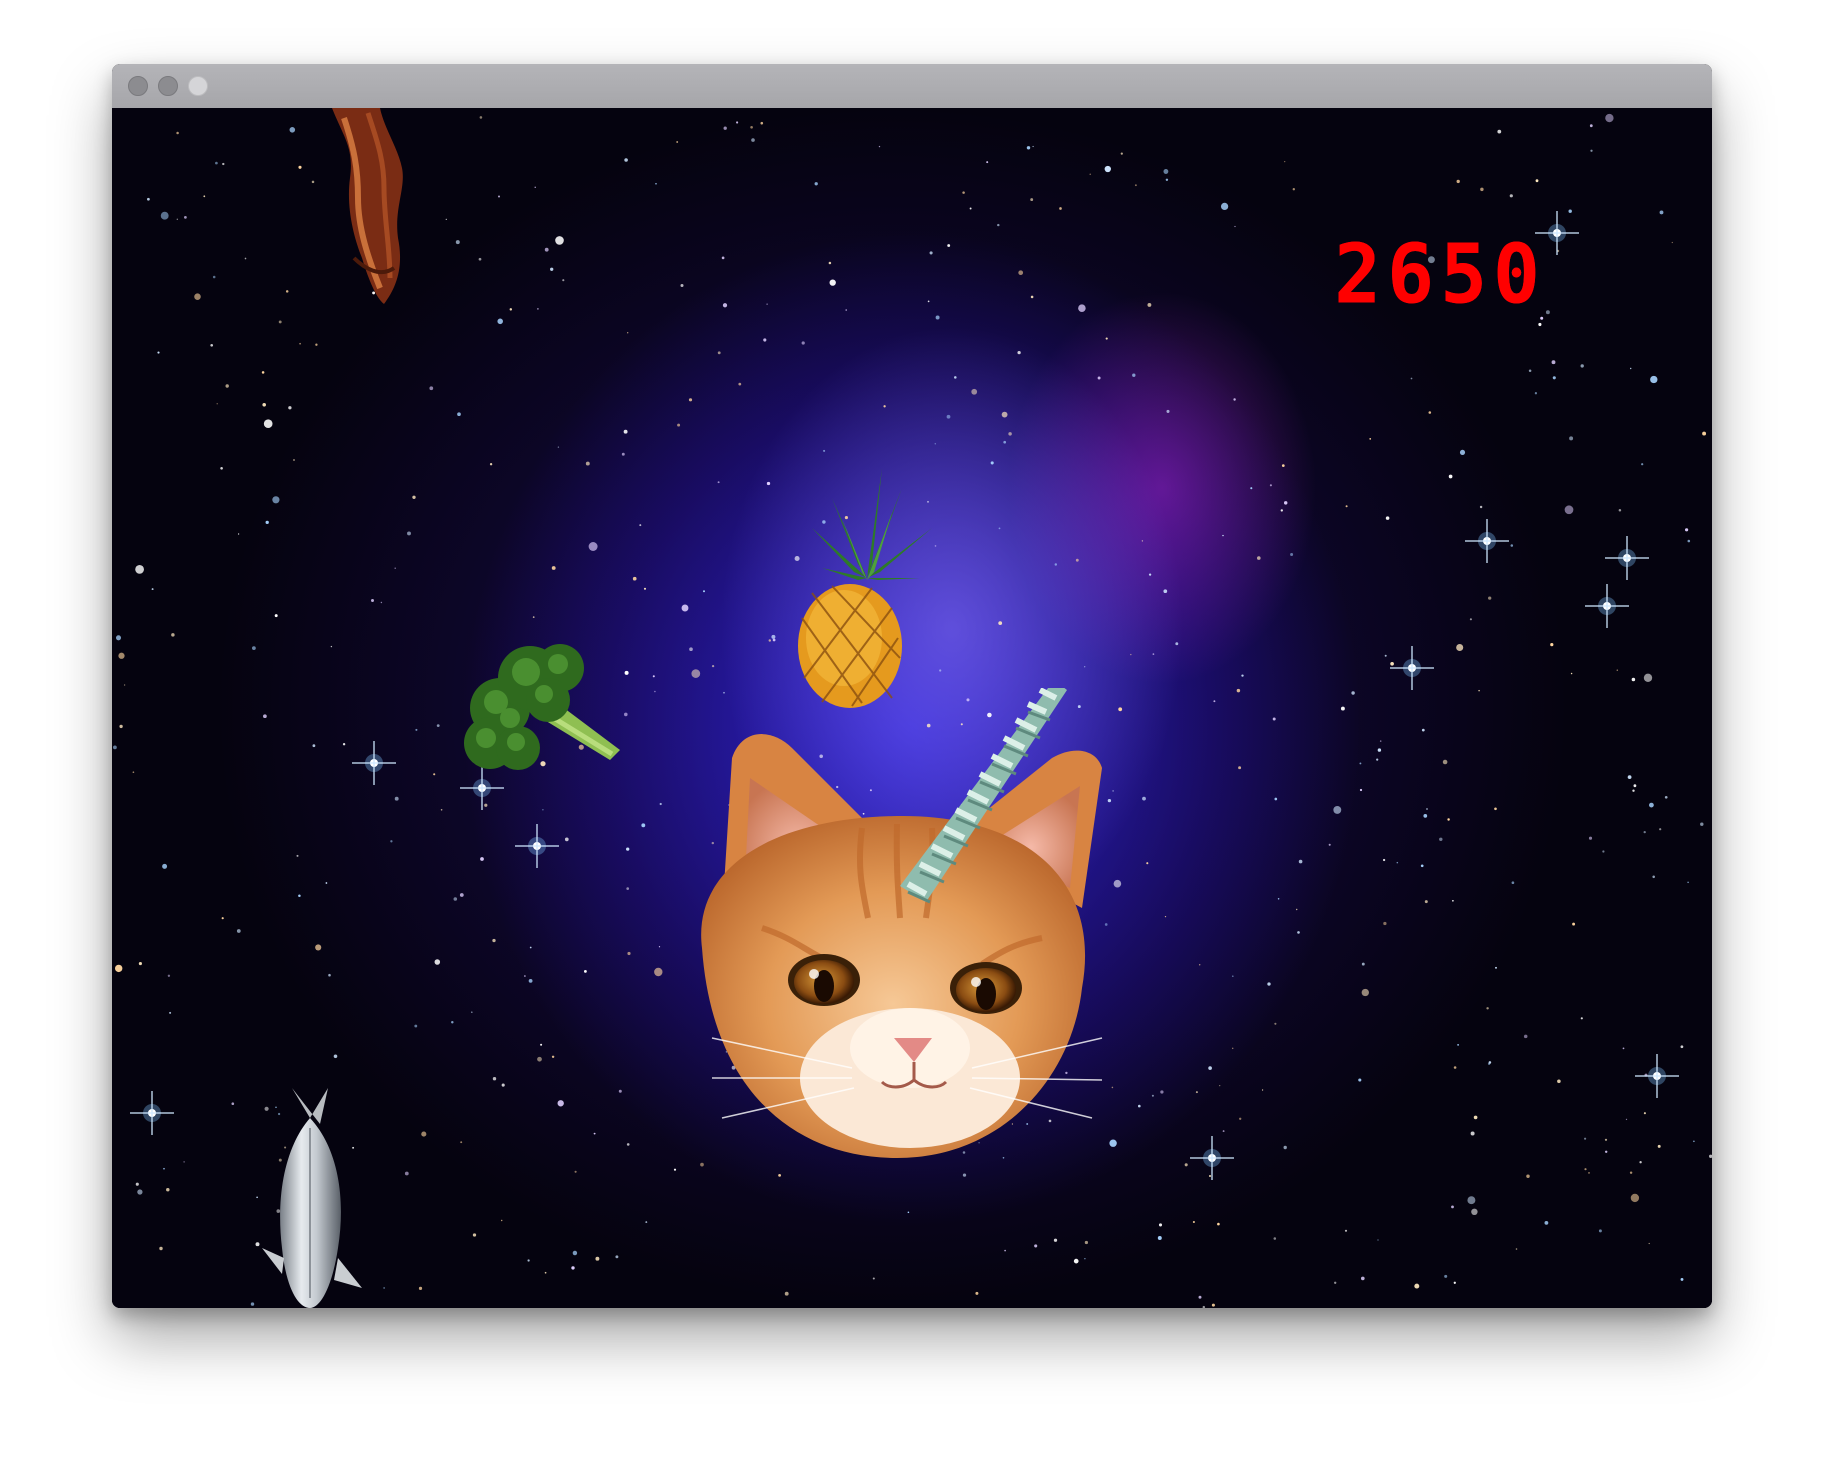 Image resolution: width=1824 pixels, height=1468 pixels. What do you see at coordinates (138, 86) in the screenshot?
I see `close-button` at bounding box center [138, 86].